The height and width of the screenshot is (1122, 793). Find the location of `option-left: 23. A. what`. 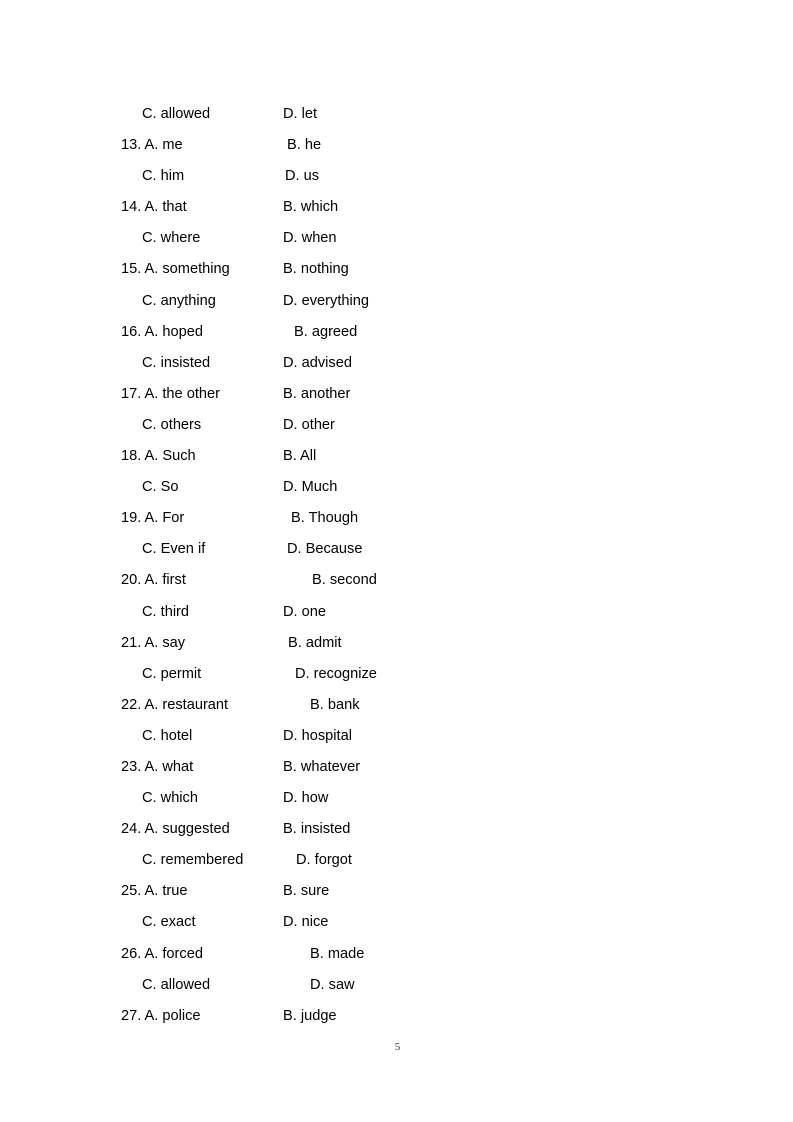

option-left: 23. A. what is located at coordinates (157, 766).